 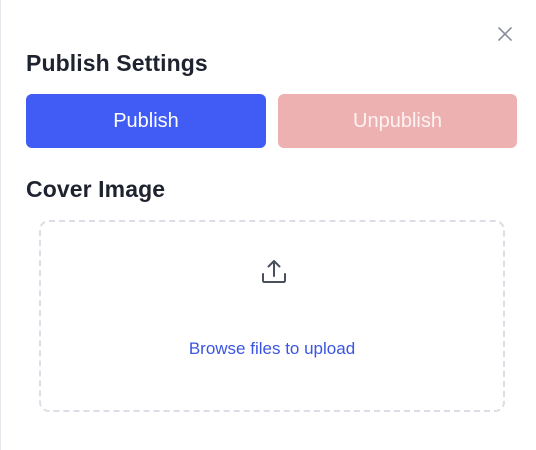 What do you see at coordinates (272, 349) in the screenshot?
I see `browse-files-link: Browse files to upload` at bounding box center [272, 349].